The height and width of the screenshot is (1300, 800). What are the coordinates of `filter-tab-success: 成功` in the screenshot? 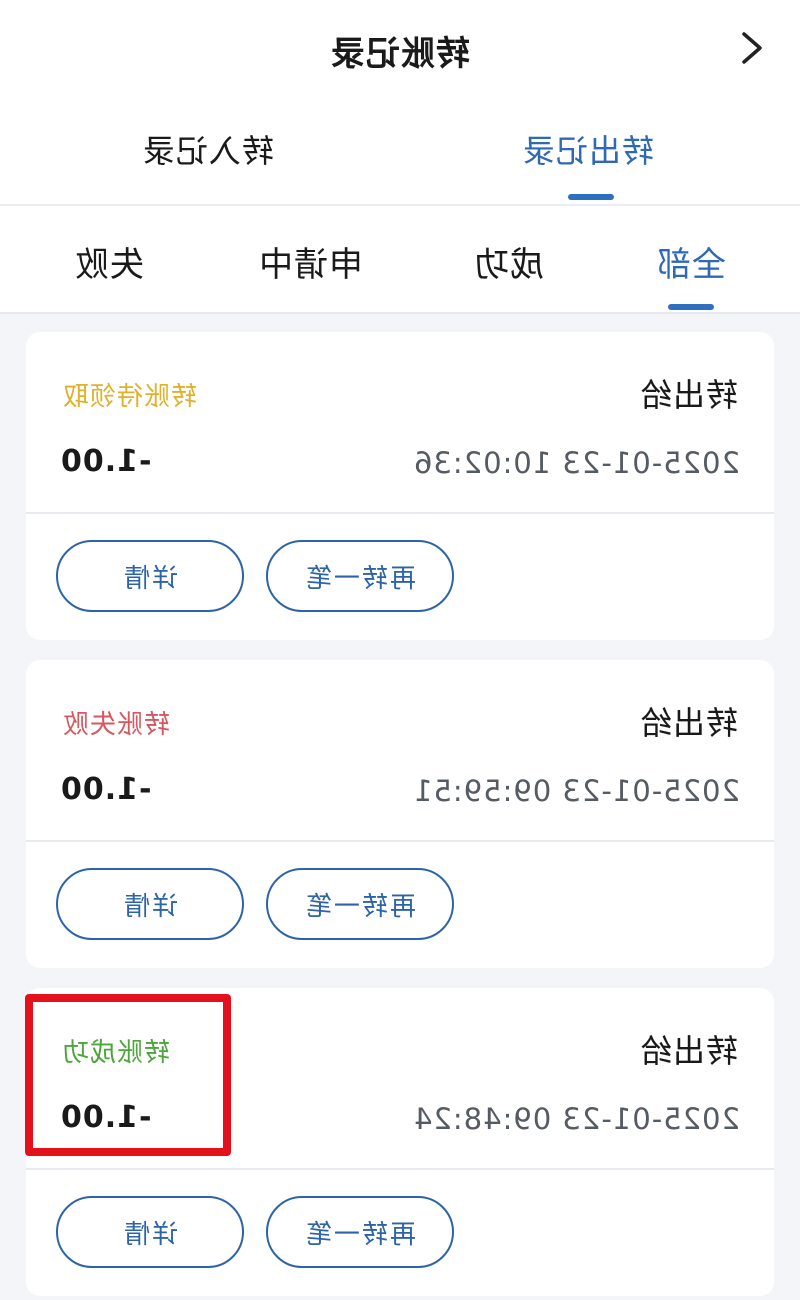 It's located at (509, 265).